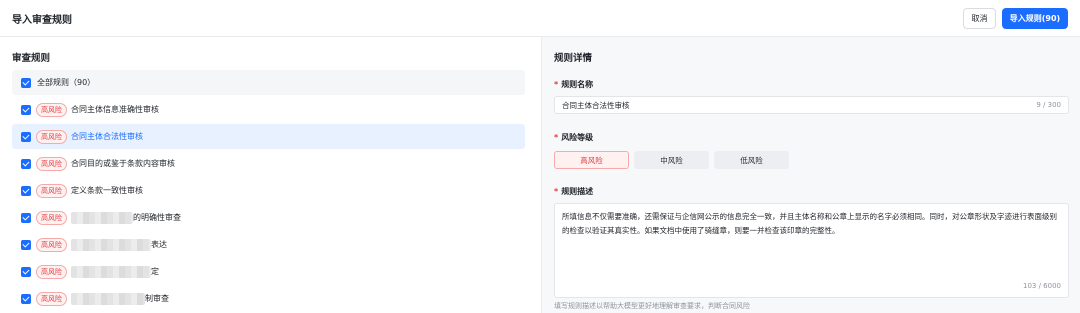 Image resolution: width=1080 pixels, height=313 pixels. What do you see at coordinates (107, 190) in the screenshot?
I see `rule-name: 定义条款一致性审核` at bounding box center [107, 190].